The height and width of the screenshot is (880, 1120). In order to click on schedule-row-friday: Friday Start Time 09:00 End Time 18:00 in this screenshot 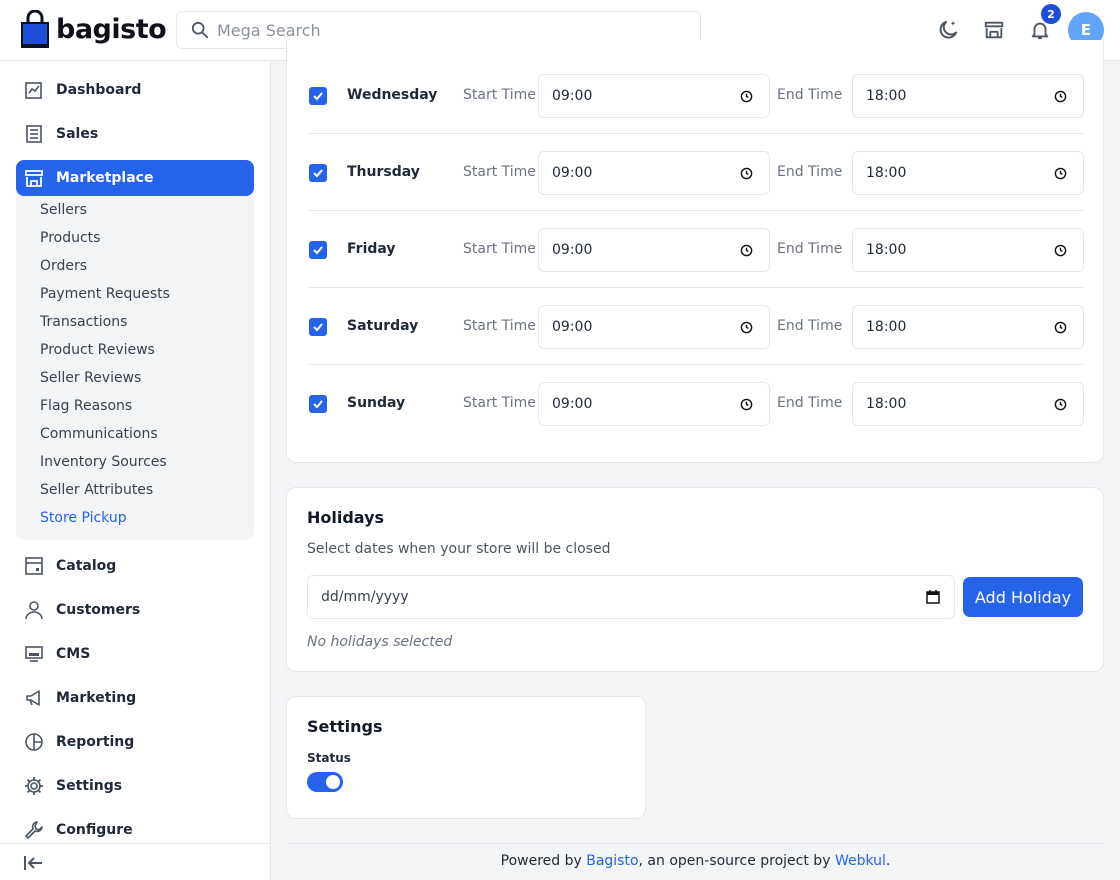, I will do `click(696, 258)`.